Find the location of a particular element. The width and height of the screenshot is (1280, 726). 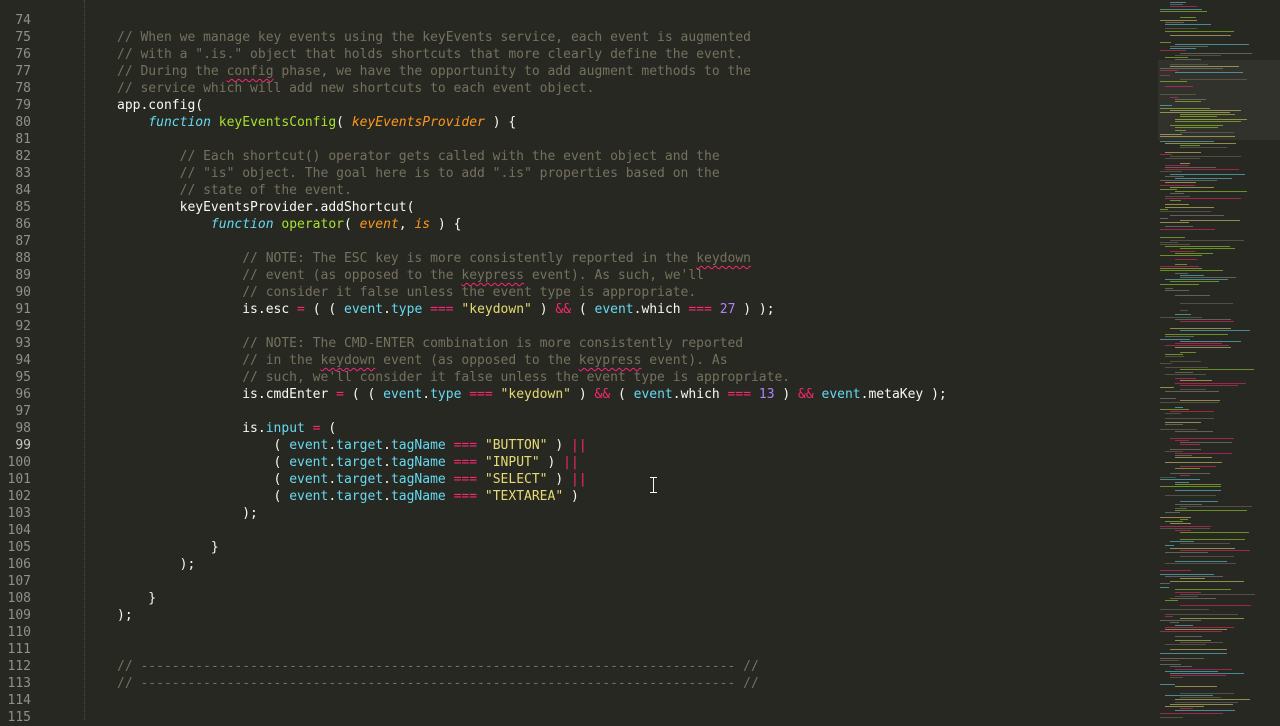

line-number: 109 is located at coordinates (19, 615).